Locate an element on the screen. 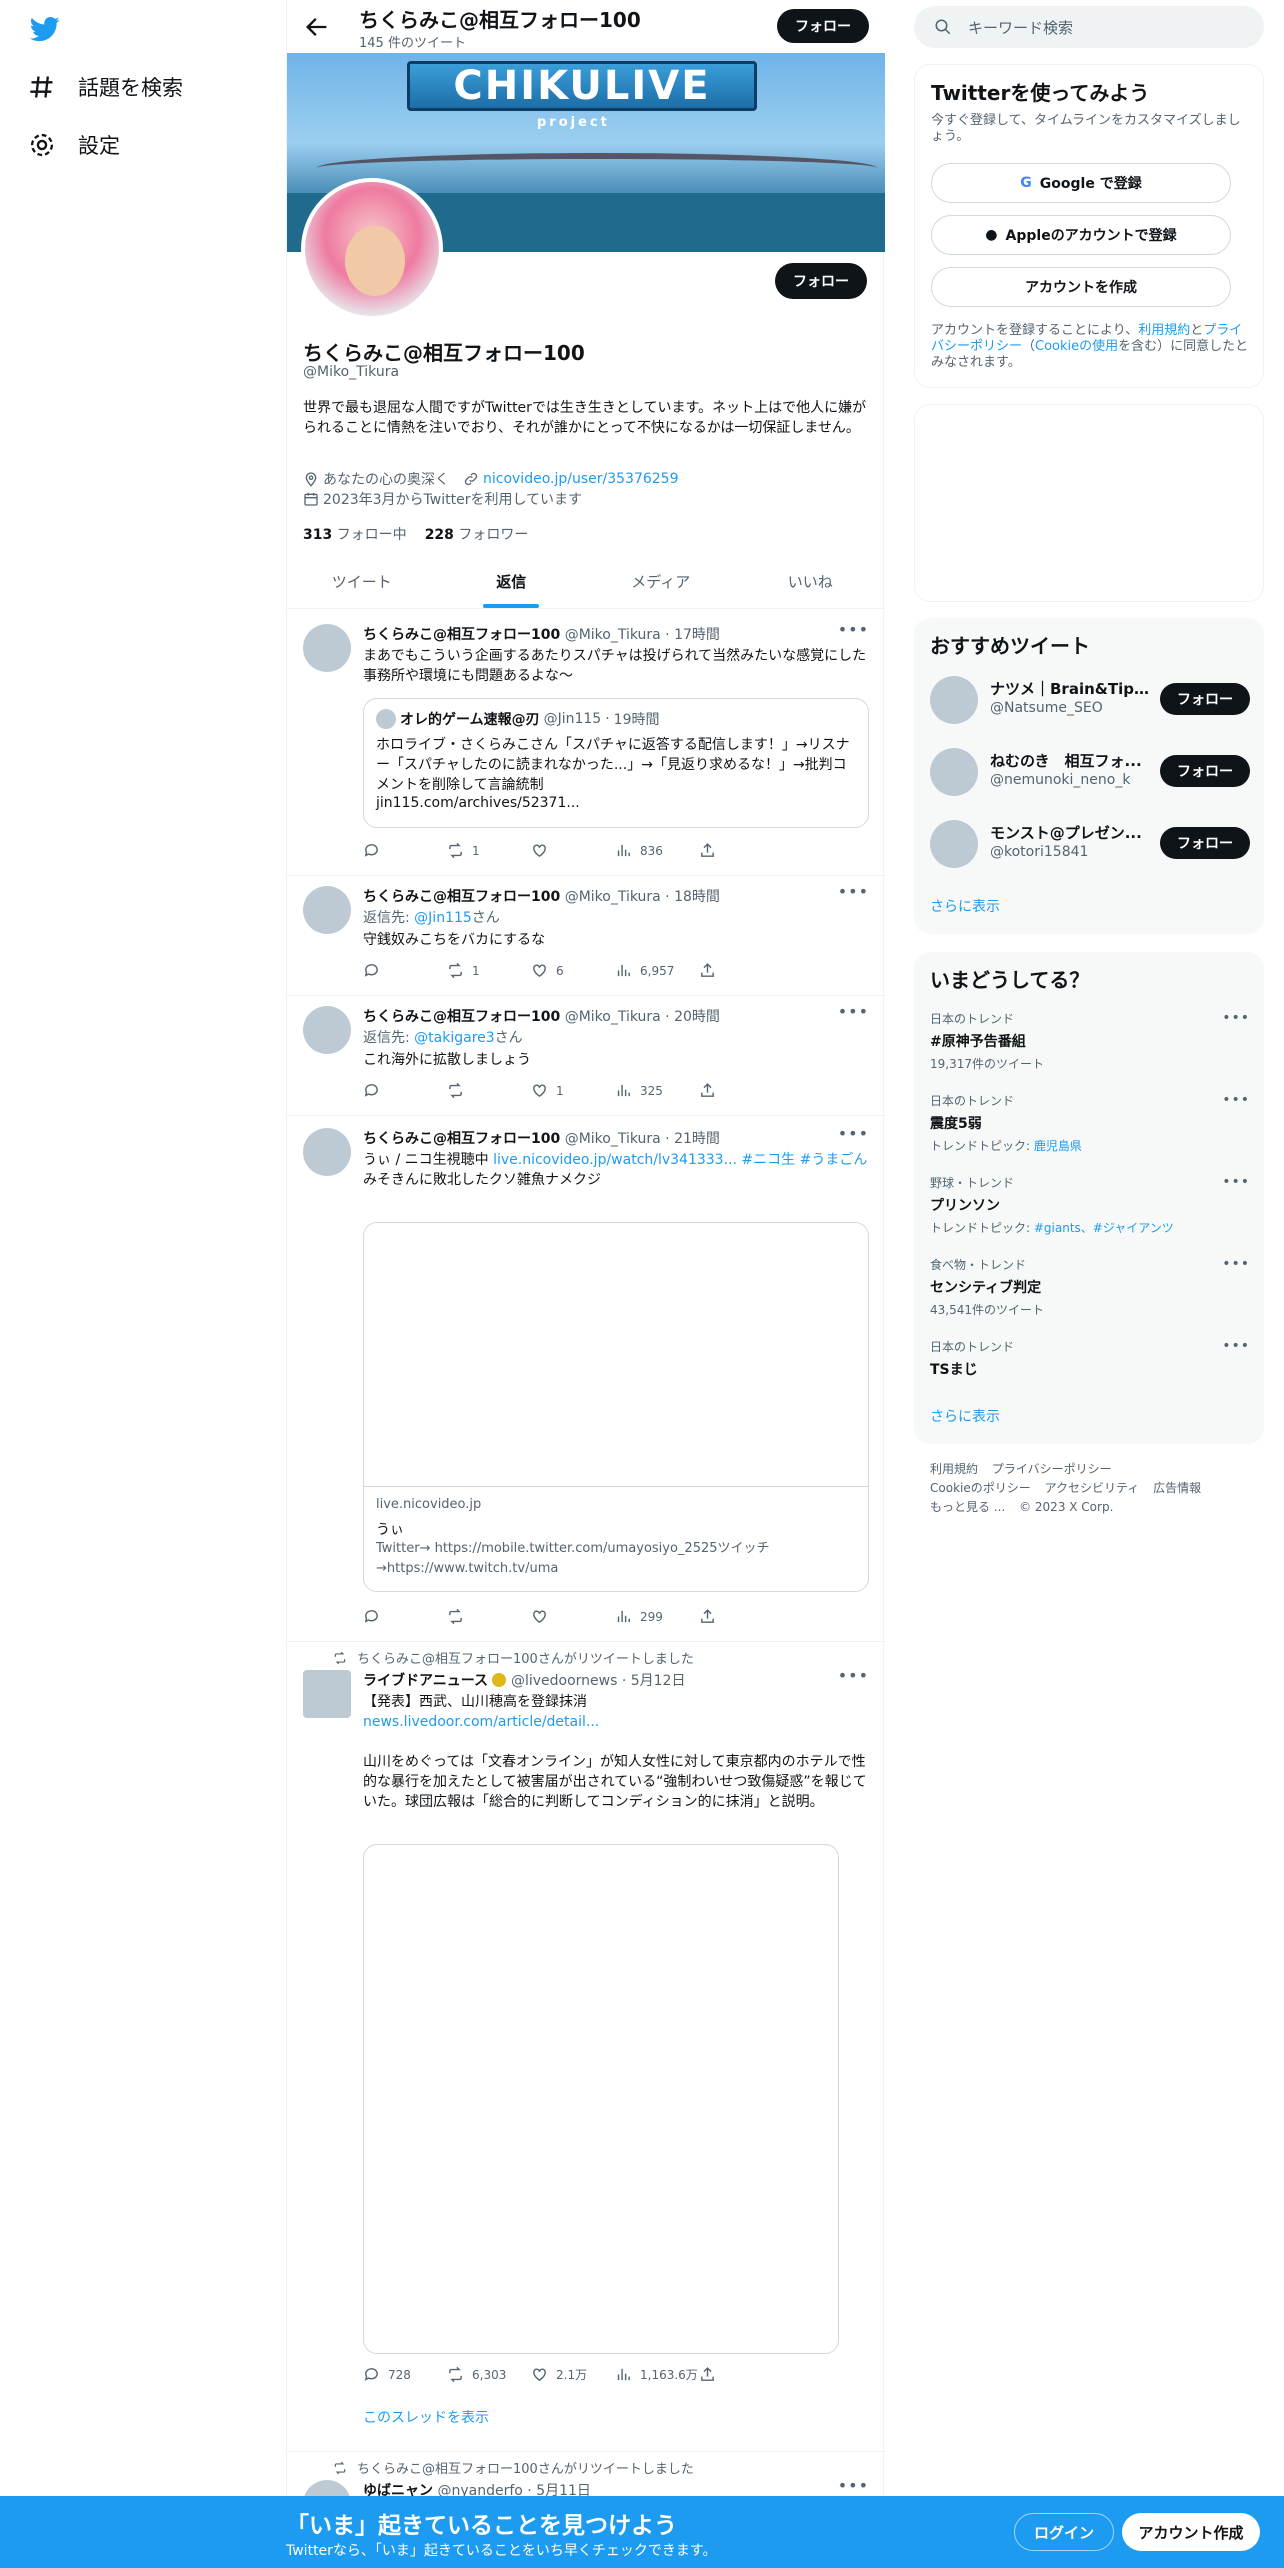 The image size is (1284, 2568). who-to-follow-show-more: さらに表示 is located at coordinates (965, 906).